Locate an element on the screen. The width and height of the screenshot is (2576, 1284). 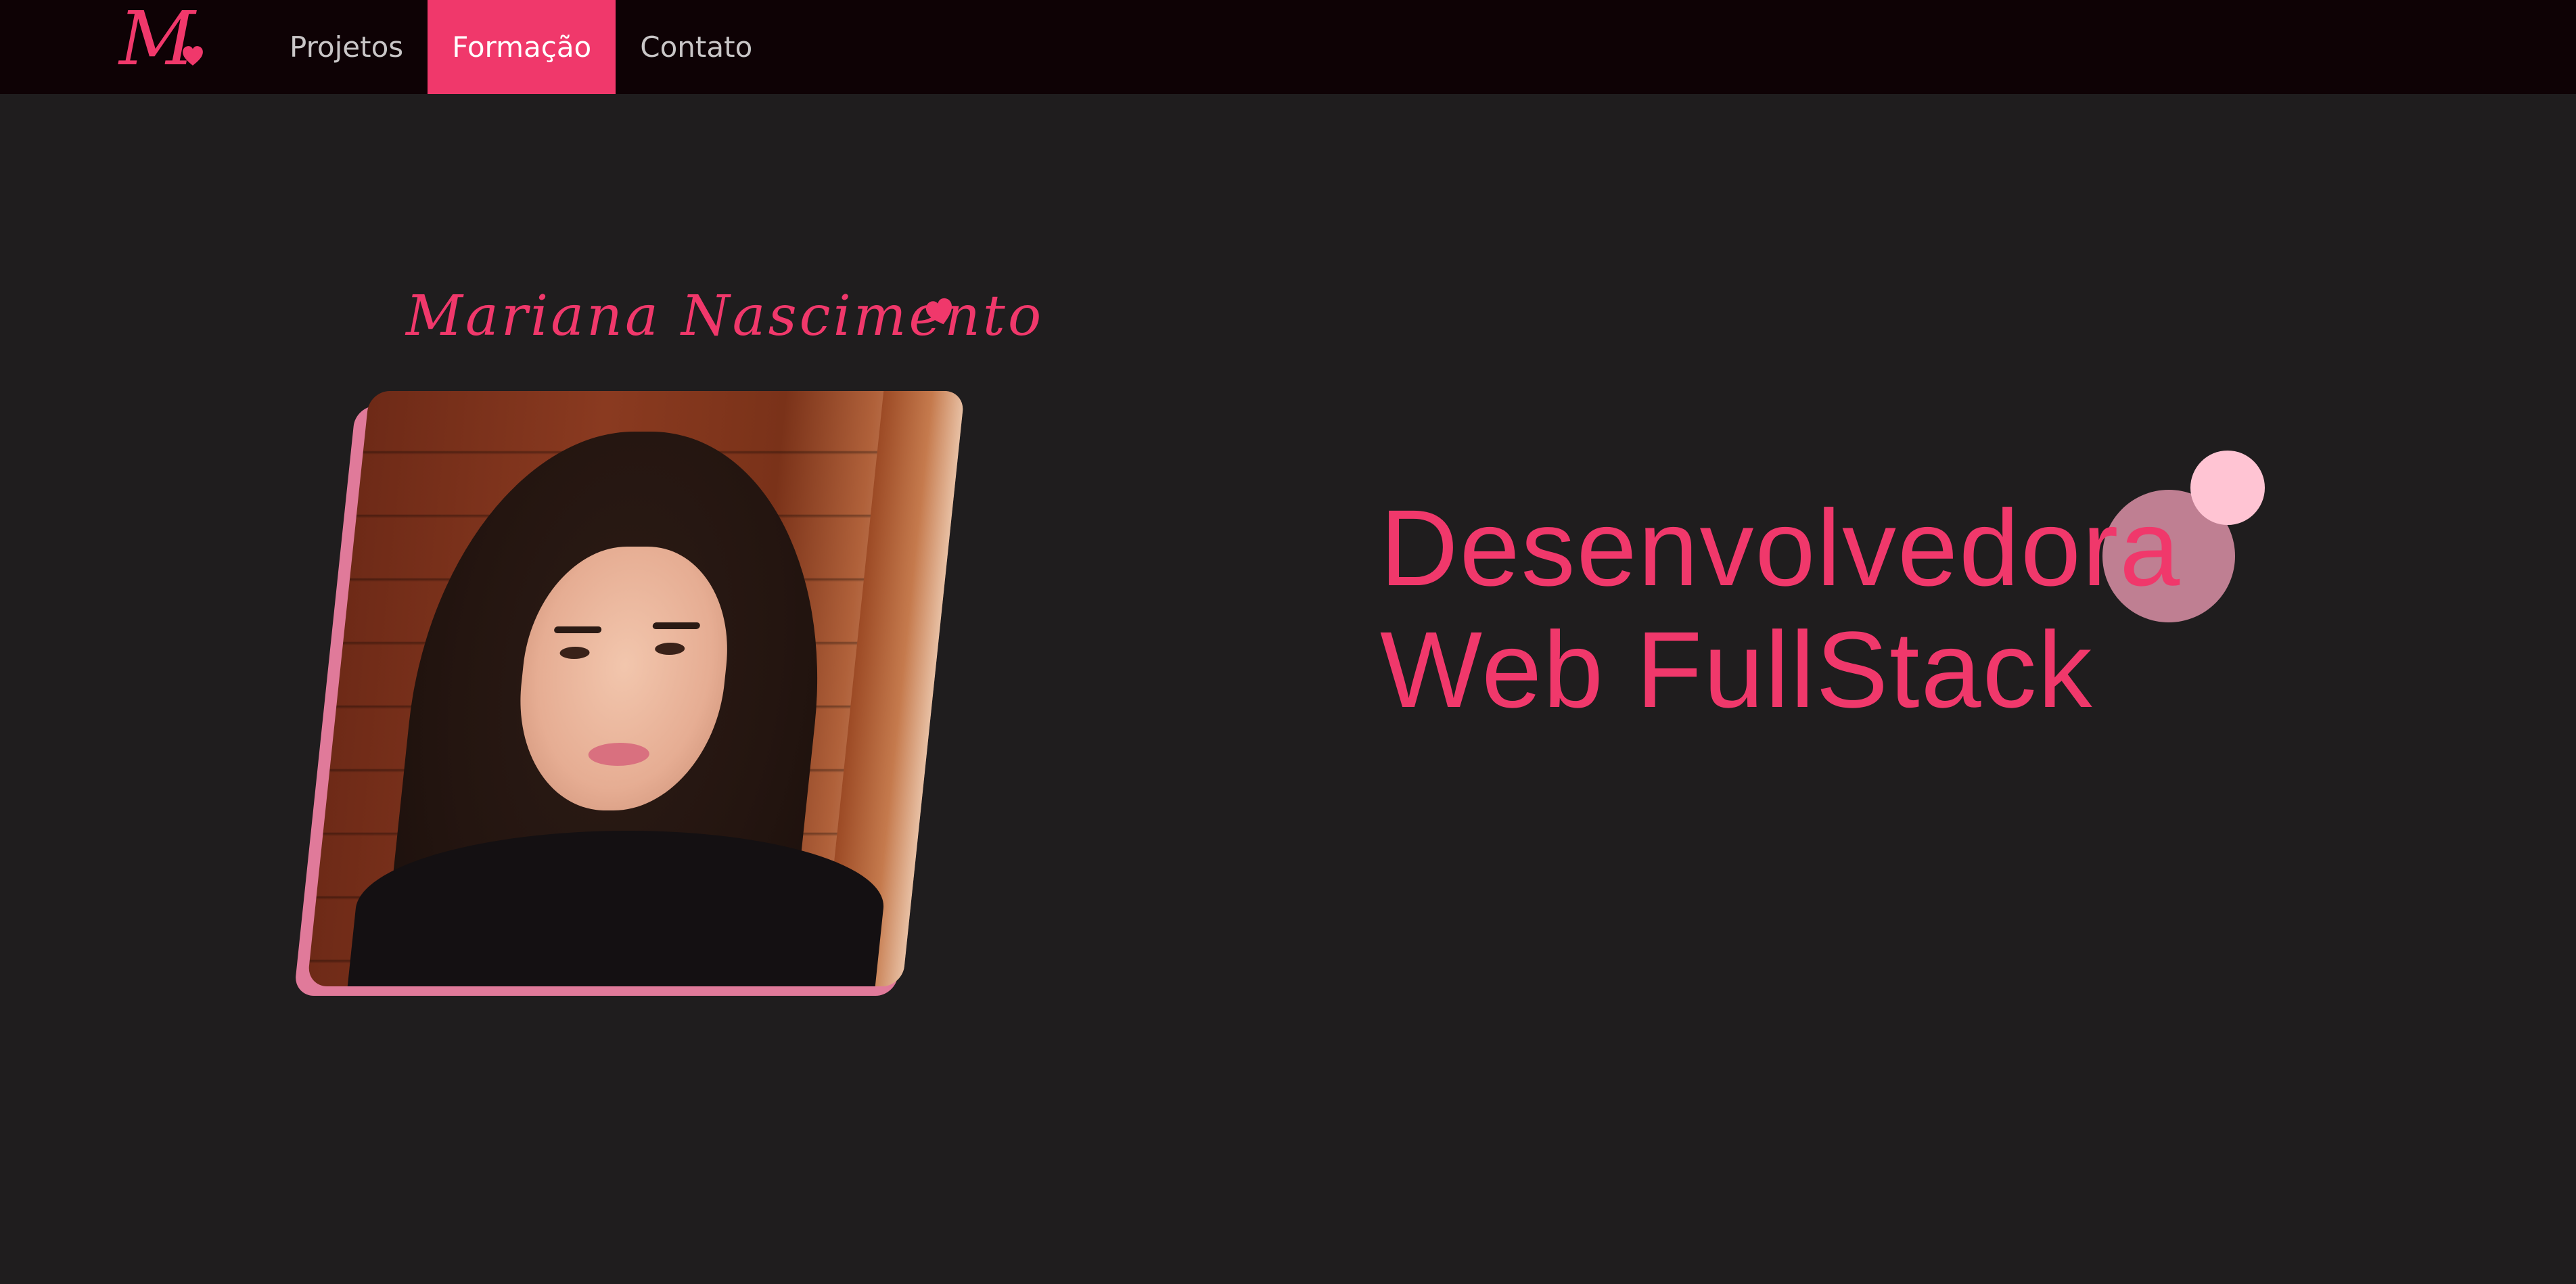
left-eye is located at coordinates (575, 653).